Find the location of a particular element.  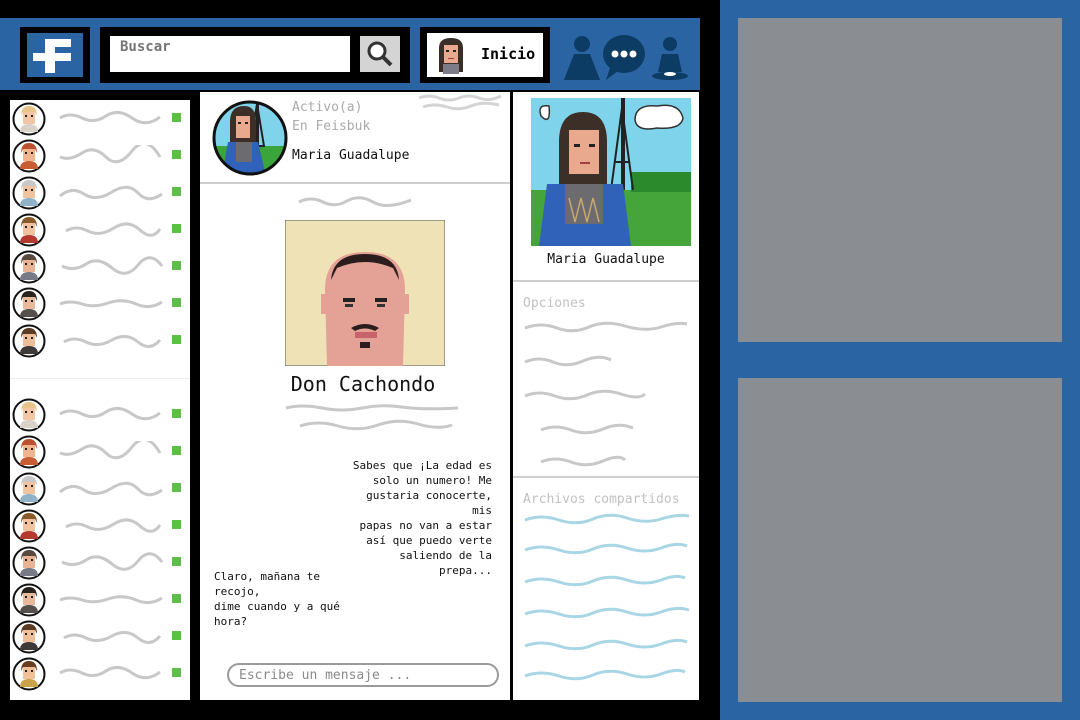

chat-status-line1: Activo(a) is located at coordinates (327, 107).